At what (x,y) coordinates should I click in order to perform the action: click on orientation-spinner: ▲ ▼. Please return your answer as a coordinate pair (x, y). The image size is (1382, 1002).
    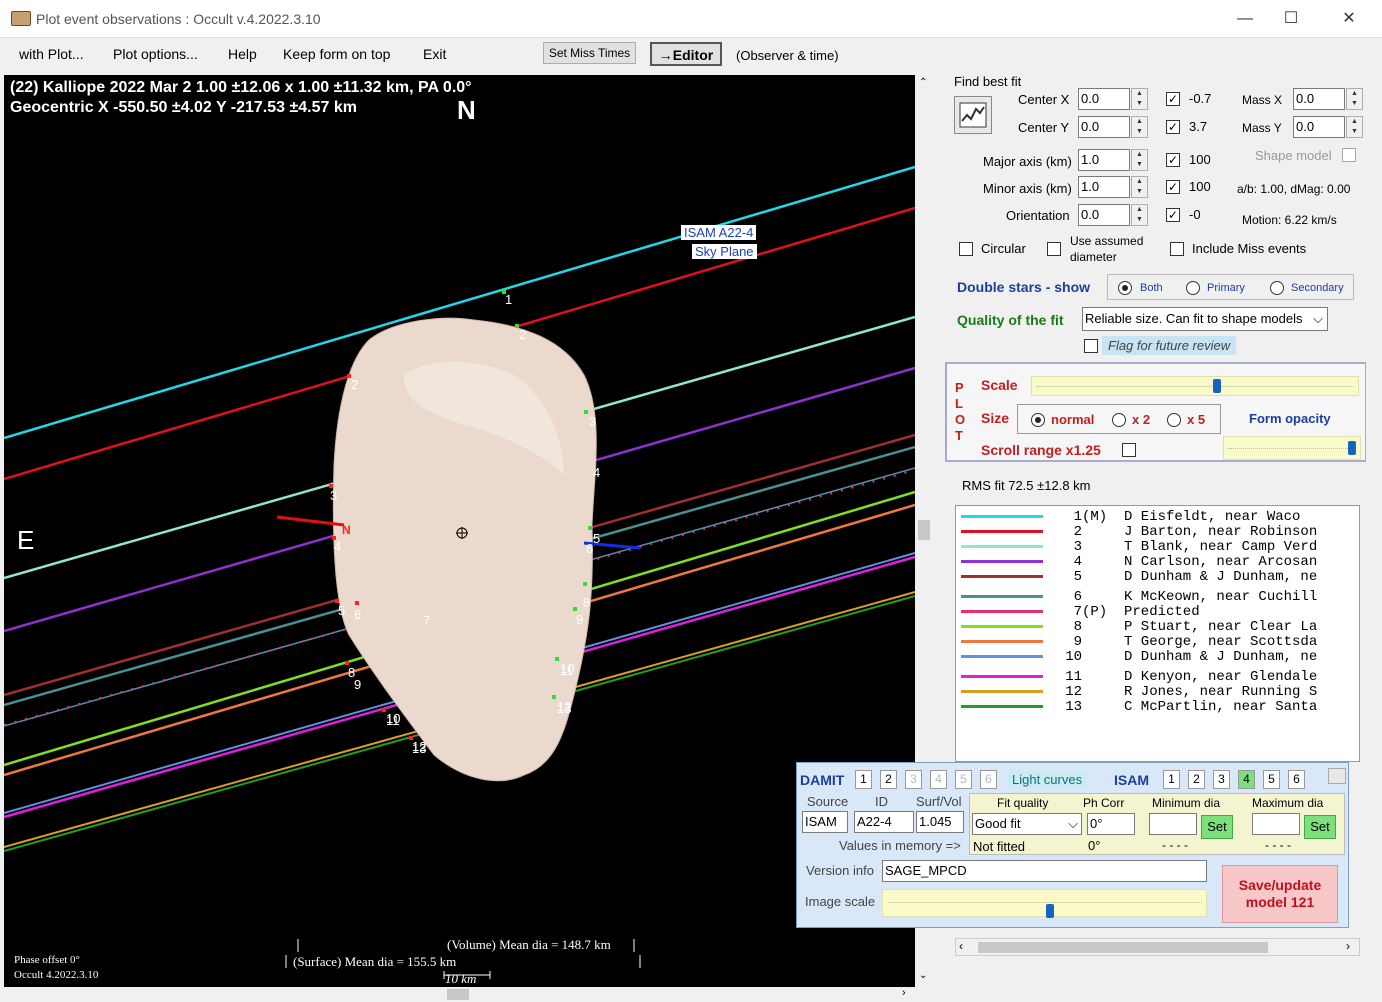
    Looking at the image, I should click on (1139, 215).